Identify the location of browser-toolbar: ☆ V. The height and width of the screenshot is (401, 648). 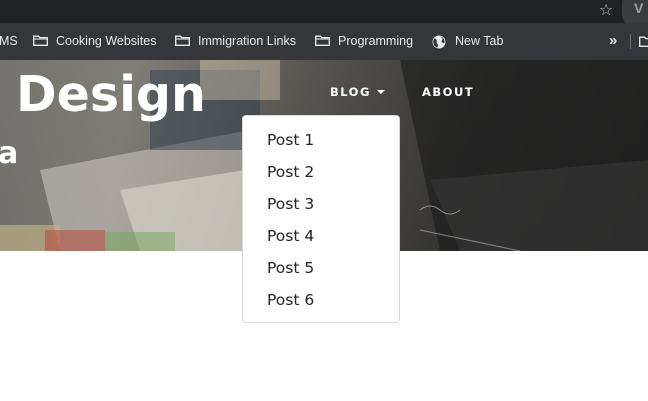
(324, 14).